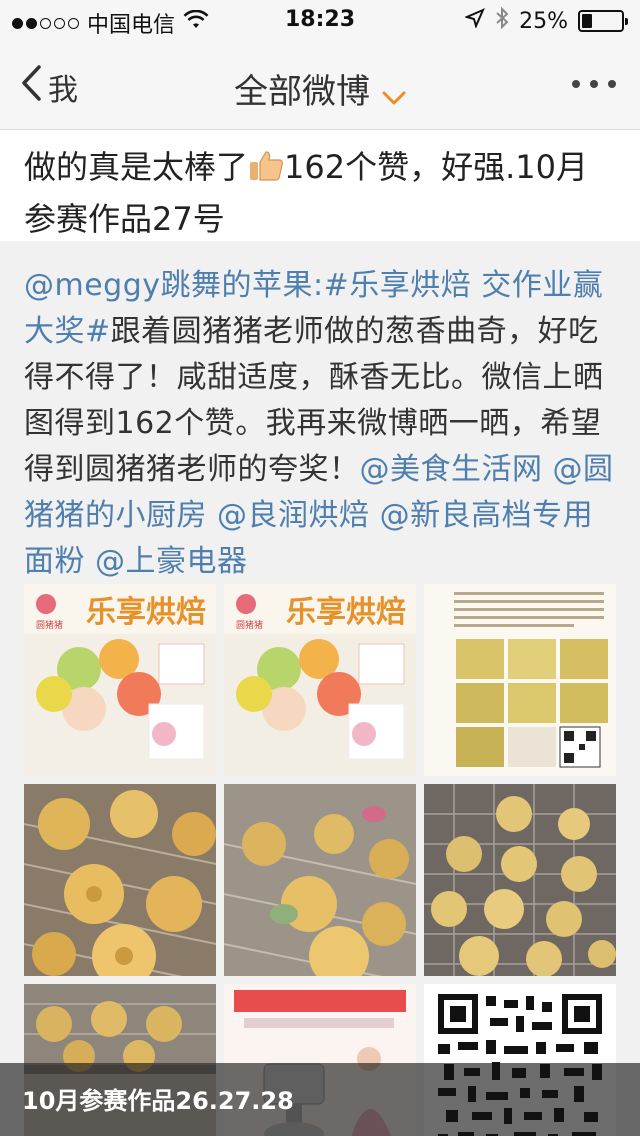 This screenshot has height=1136, width=640. I want to click on cookies-rack-image, so click(520, 880).